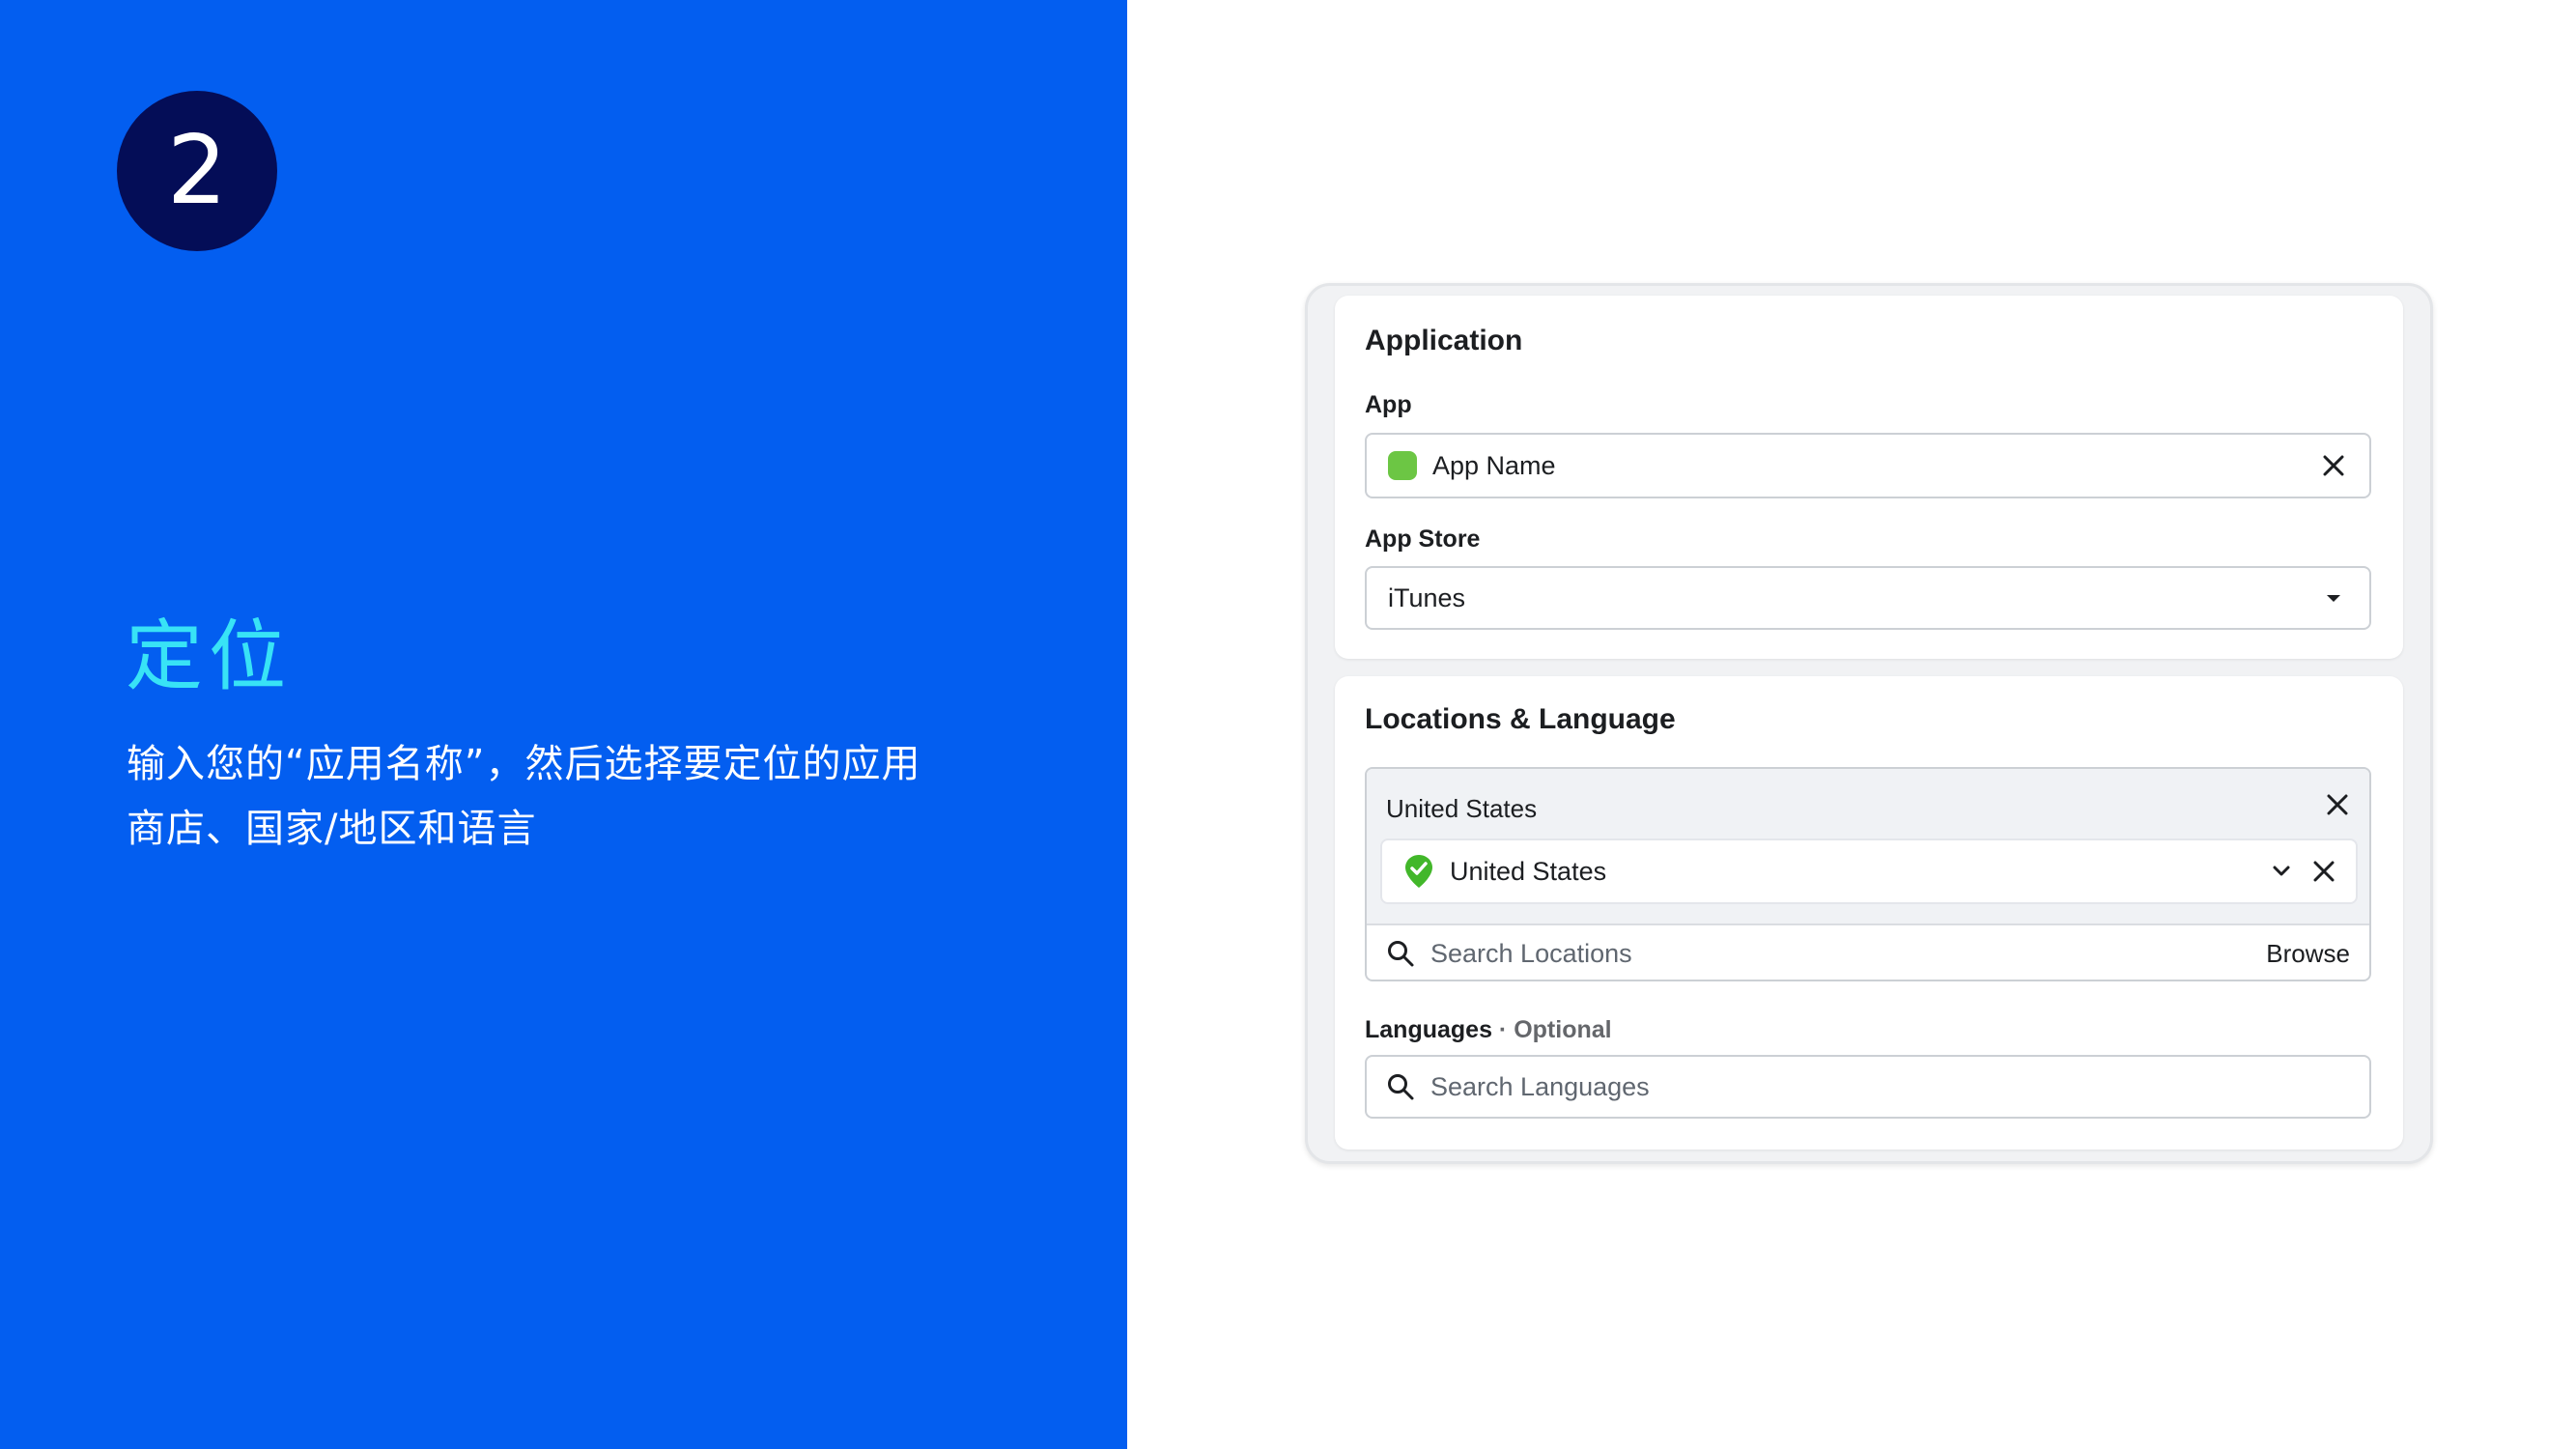  I want to click on step-number: 2, so click(197, 171).